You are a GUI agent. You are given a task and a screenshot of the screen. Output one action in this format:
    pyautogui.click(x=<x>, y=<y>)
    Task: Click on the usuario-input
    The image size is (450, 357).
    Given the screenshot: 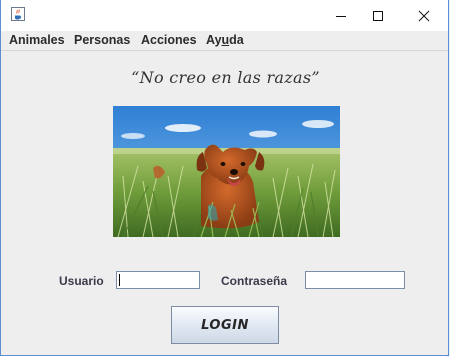 What is the action you would take?
    pyautogui.click(x=158, y=280)
    